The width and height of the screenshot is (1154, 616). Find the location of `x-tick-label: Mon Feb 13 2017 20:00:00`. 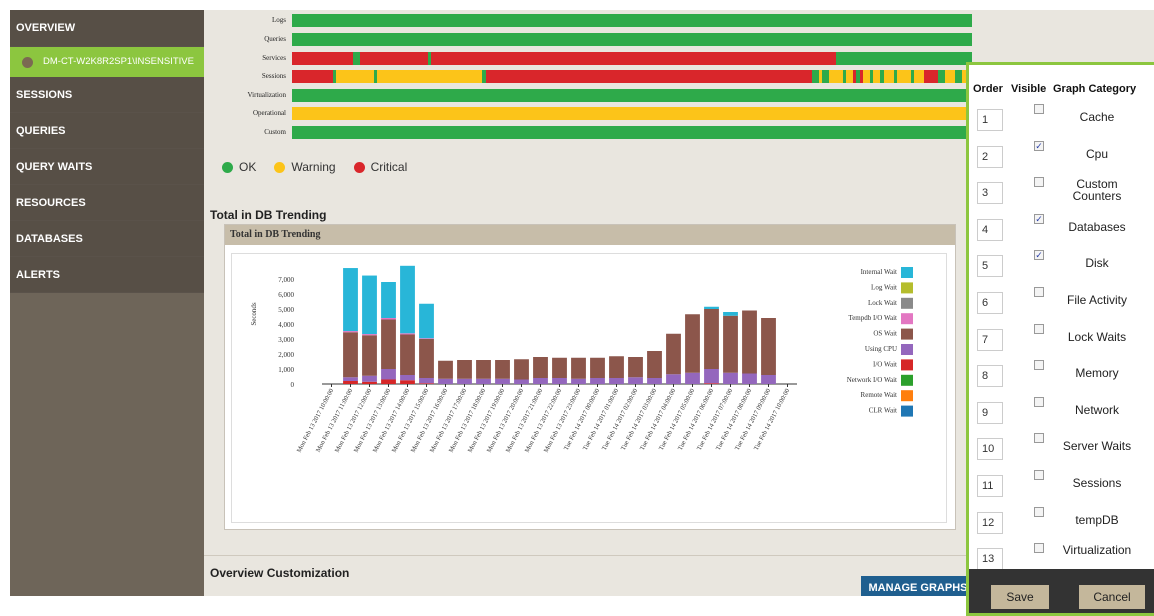

x-tick-label: Mon Feb 13 2017 20:00:00 is located at coordinates (506, 421).